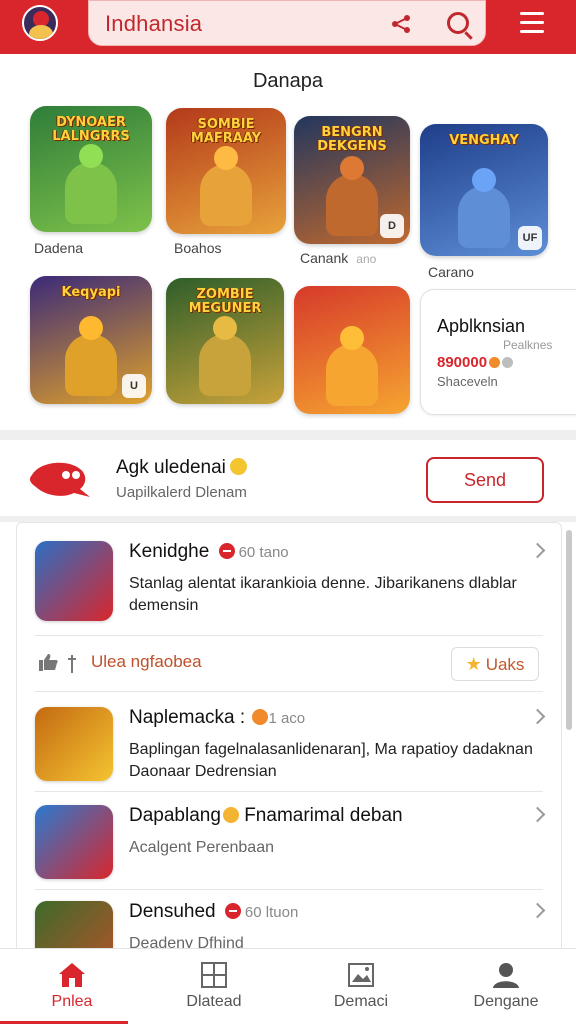 This screenshot has width=576, height=1024. I want to click on section-title: Danapa, so click(288, 81).